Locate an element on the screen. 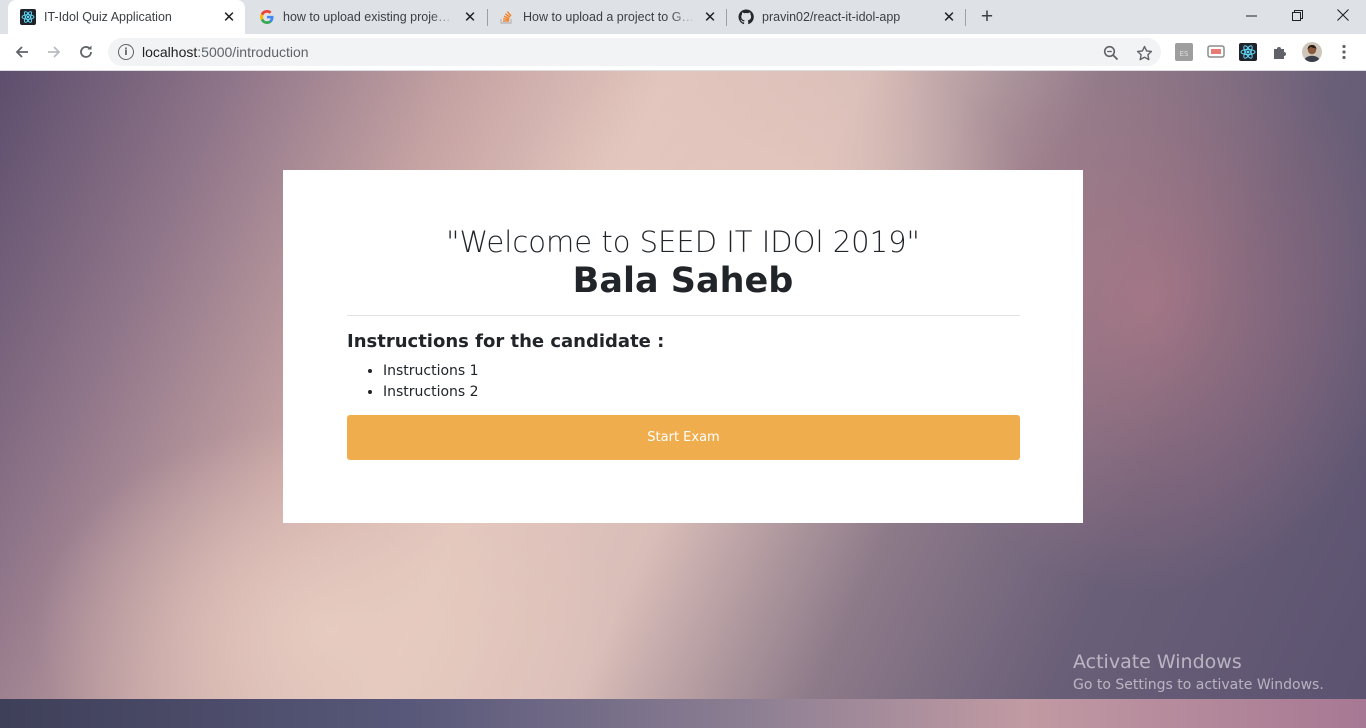 This screenshot has height=728, width=1366. tab-quiz-app: IT-Idol Quiz Application ✕ is located at coordinates (126, 17).